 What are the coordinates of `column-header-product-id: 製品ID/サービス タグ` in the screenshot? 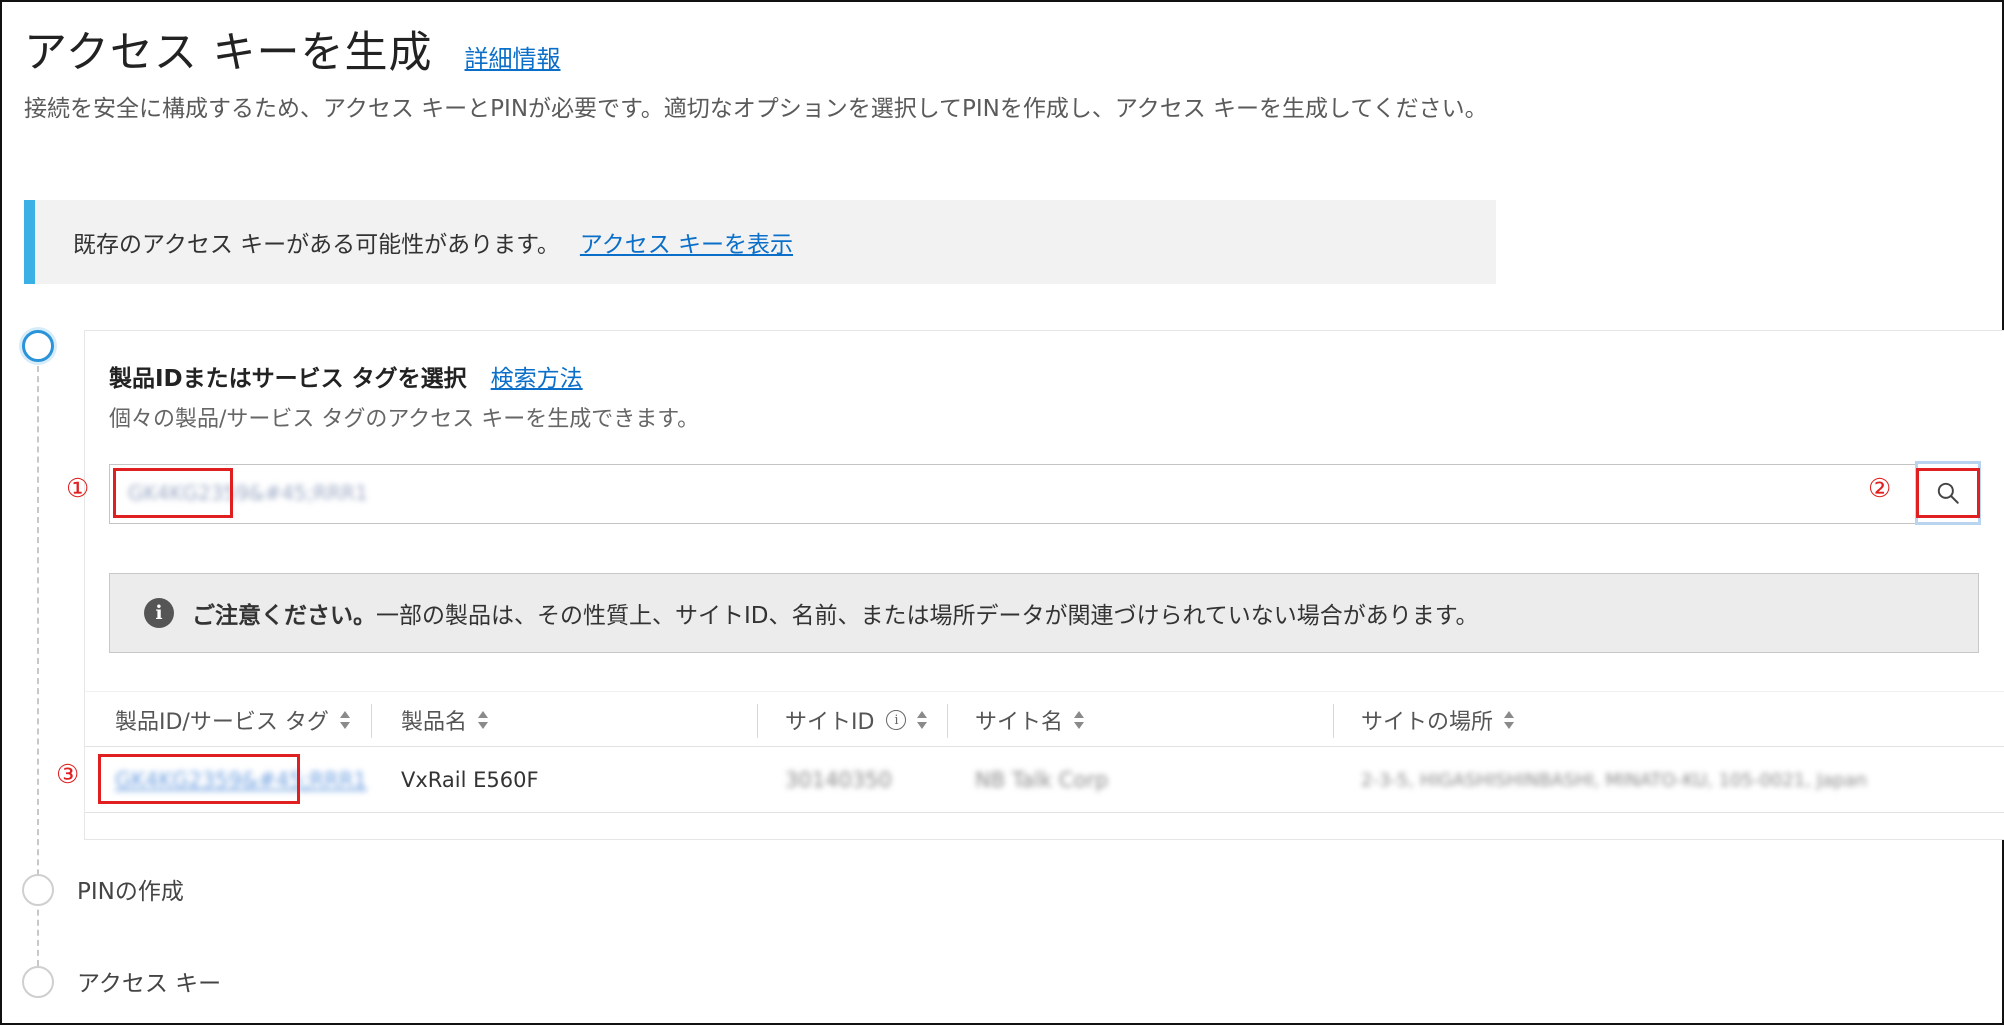 It's located at (233, 720).